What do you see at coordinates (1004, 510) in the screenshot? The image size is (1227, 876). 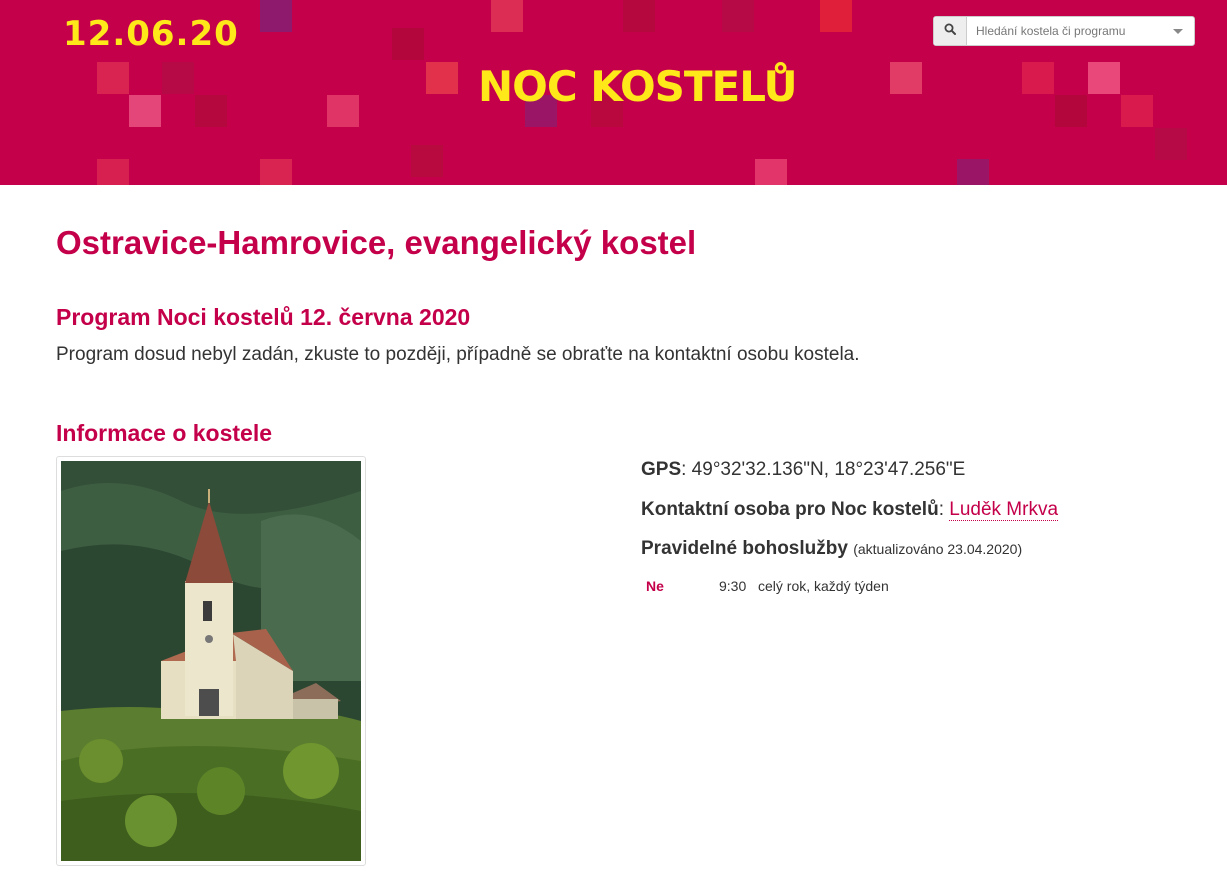 I see `contact-link: Luděk Mrkva` at bounding box center [1004, 510].